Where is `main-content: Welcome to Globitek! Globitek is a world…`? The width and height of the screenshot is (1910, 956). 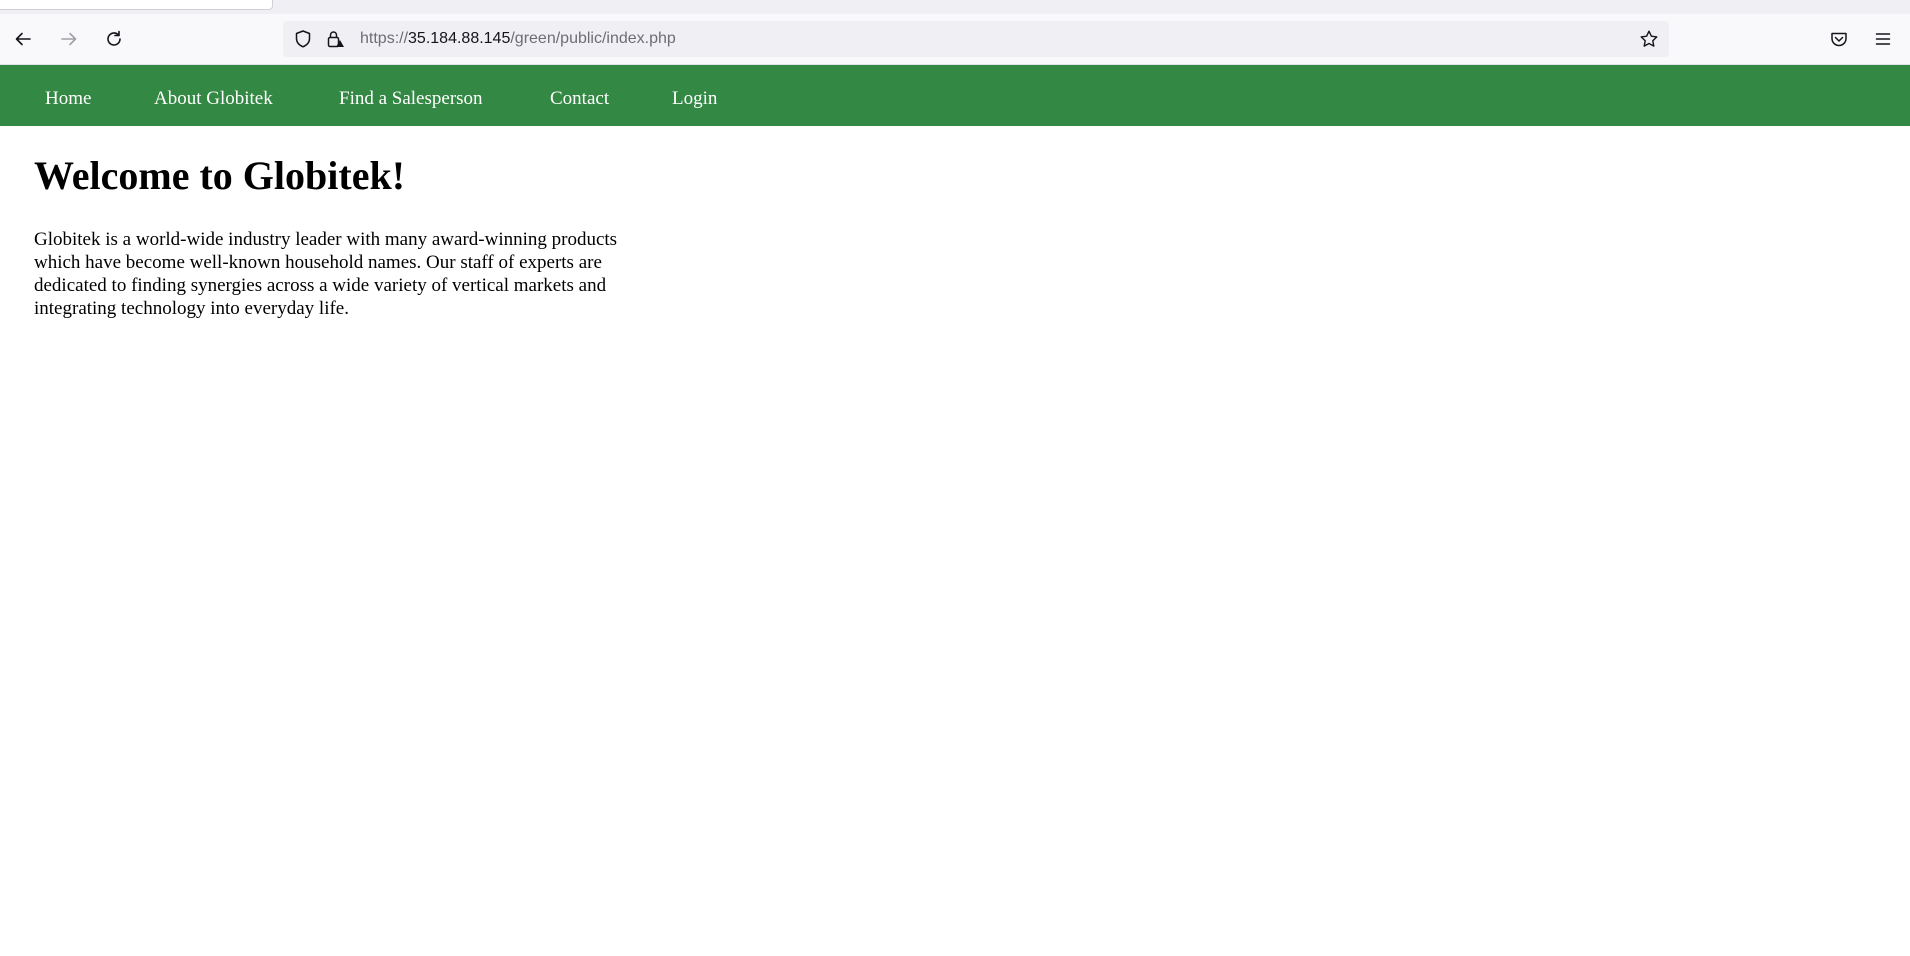
main-content: Welcome to Globitek! Globitek is a world… is located at coordinates (354, 223).